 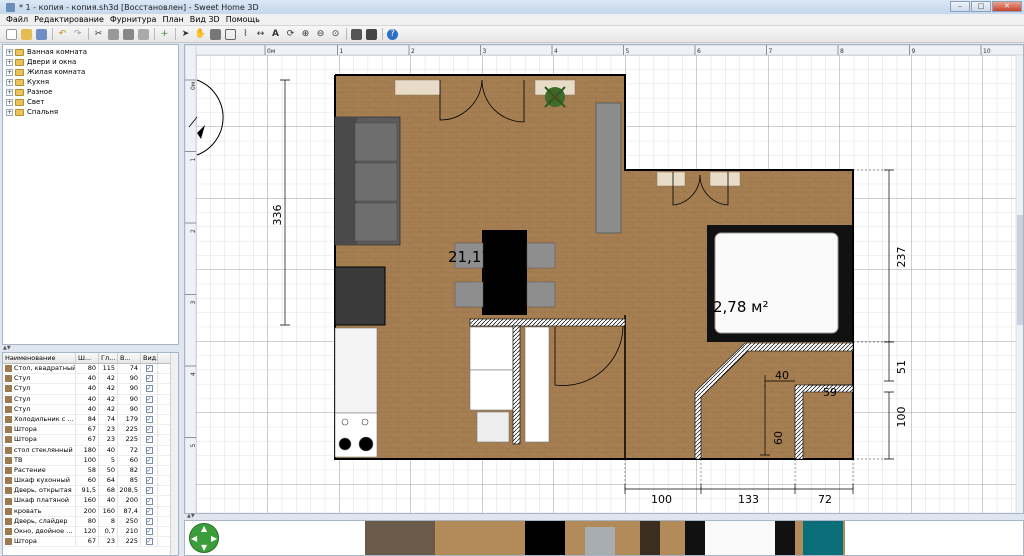 What do you see at coordinates (11, 34) in the screenshot?
I see `new-file-icon` at bounding box center [11, 34].